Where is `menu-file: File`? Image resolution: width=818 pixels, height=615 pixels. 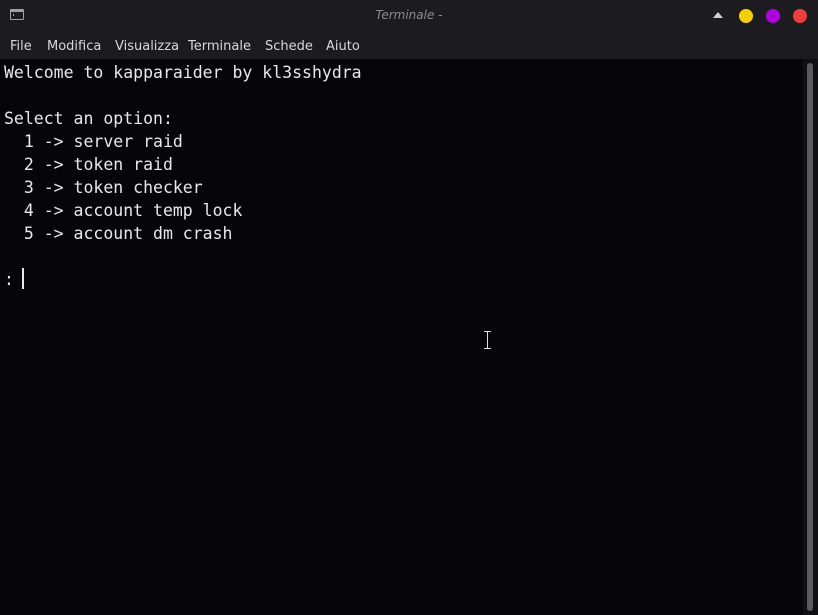
menu-file: File is located at coordinates (21, 46).